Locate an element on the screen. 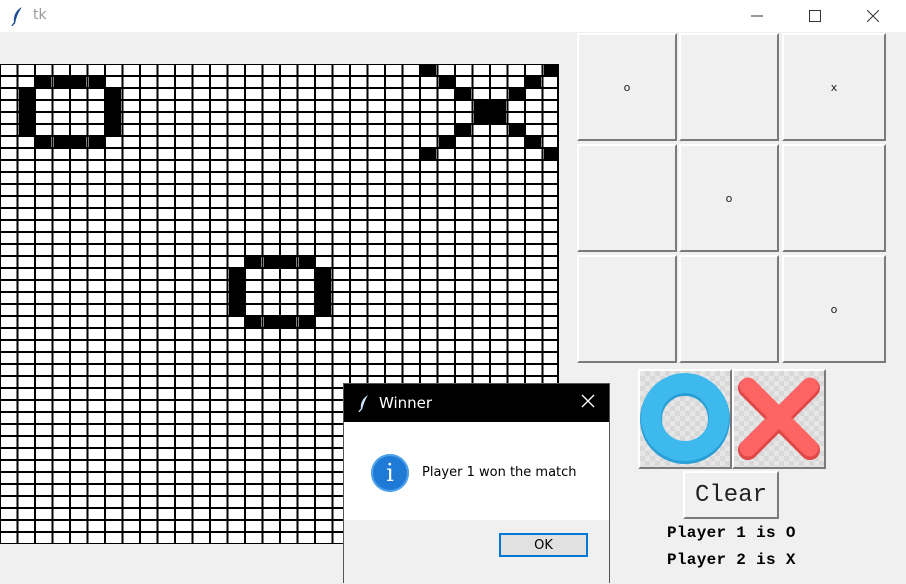  dialog-title: Winner is located at coordinates (406, 403).